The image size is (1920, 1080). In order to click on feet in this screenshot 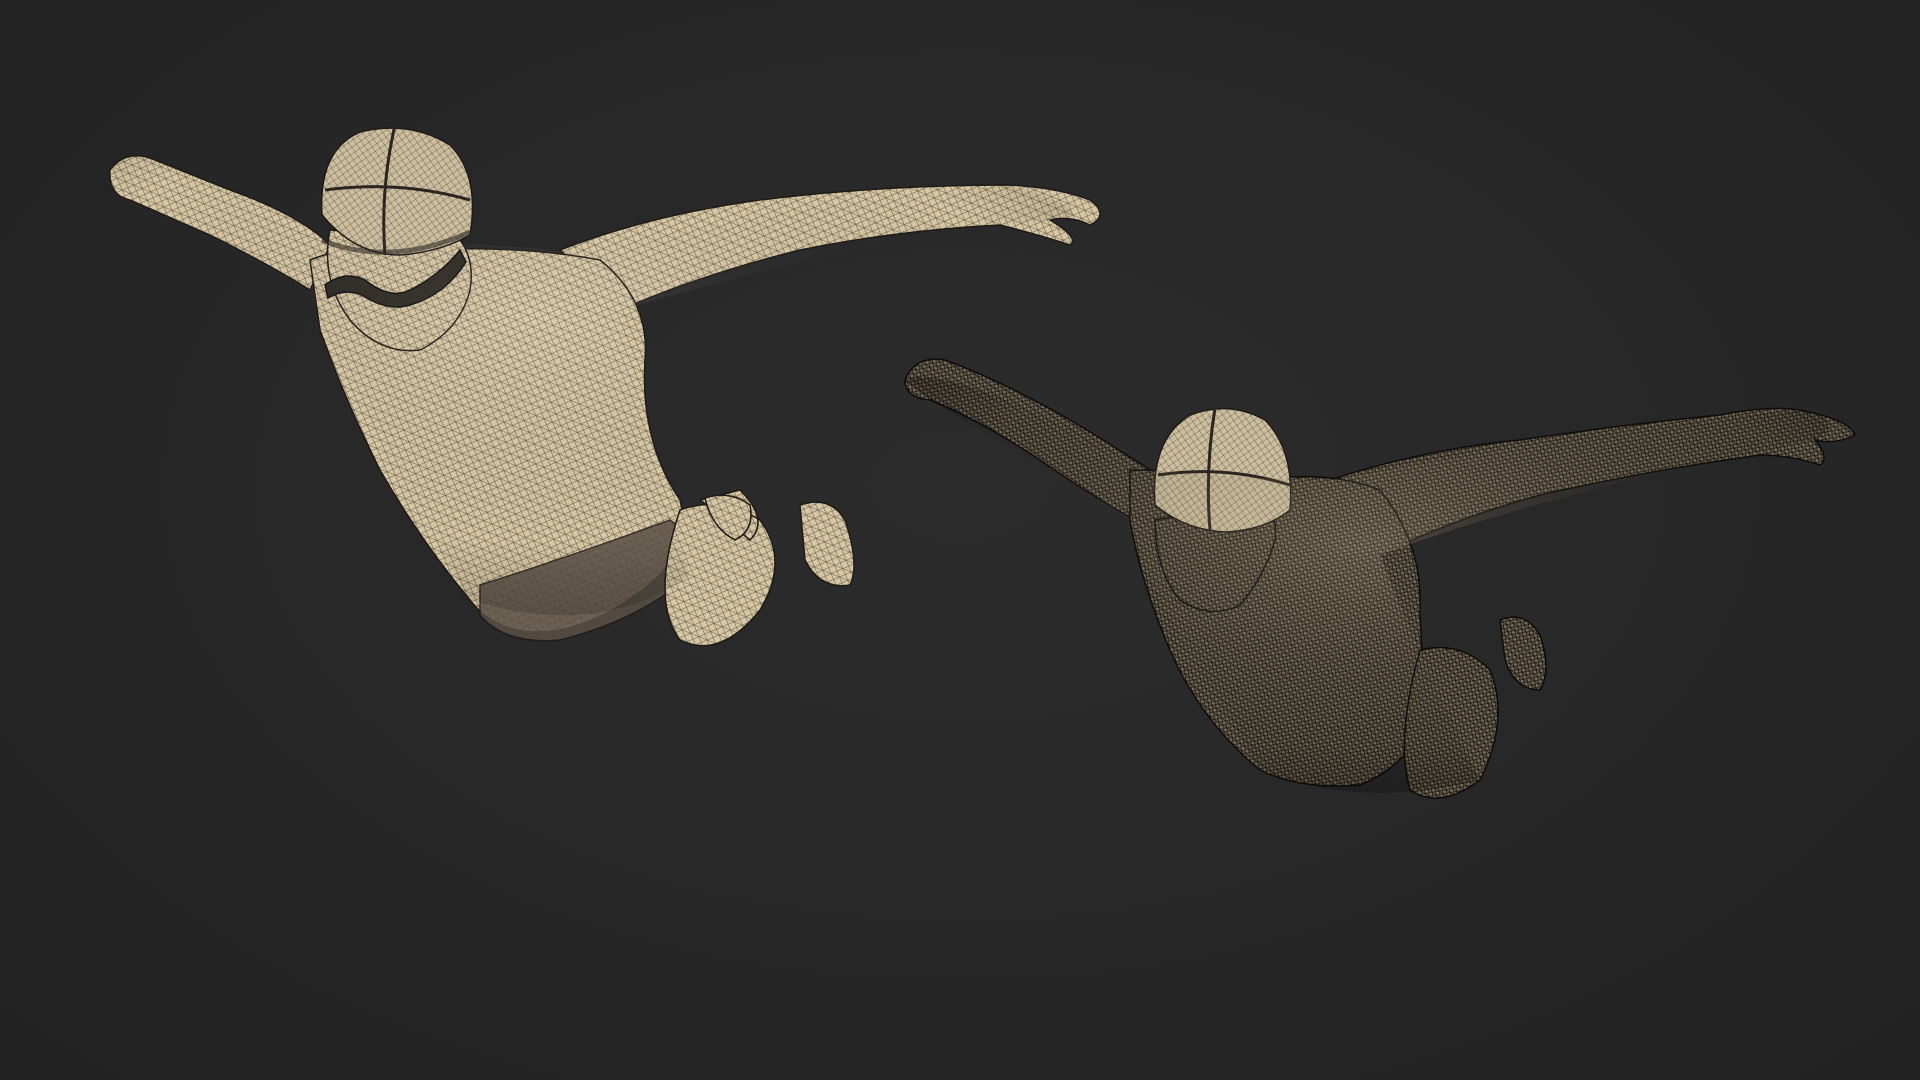, I will do `click(1523, 653)`.